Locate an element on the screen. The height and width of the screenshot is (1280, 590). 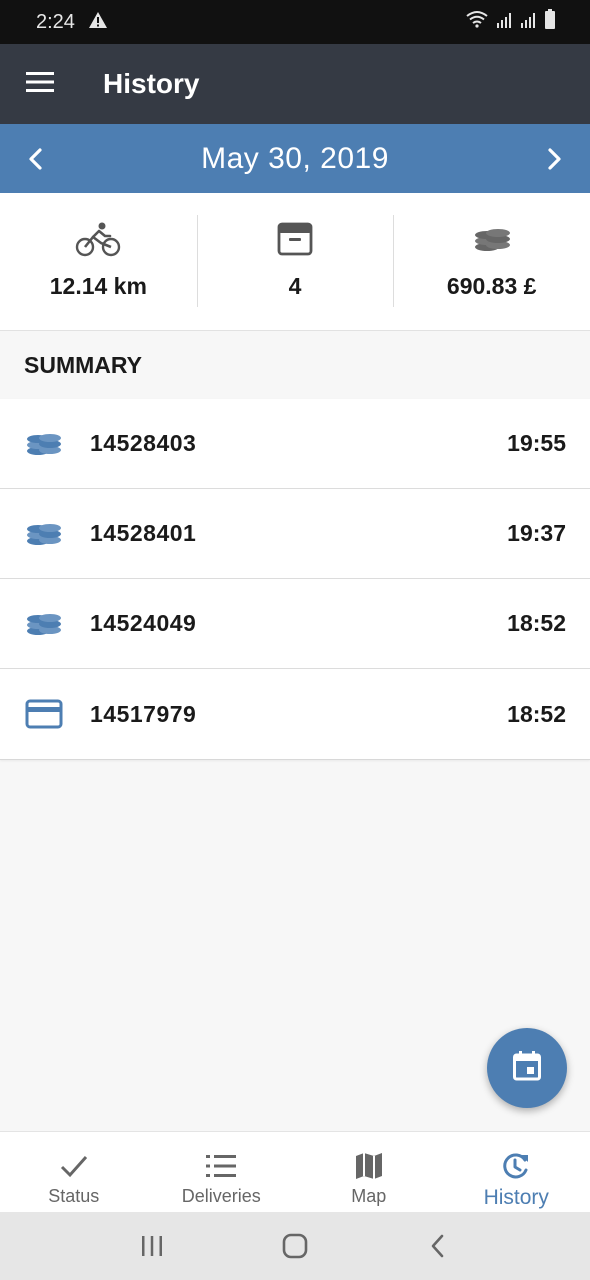
page-title: History is located at coordinates (151, 83).